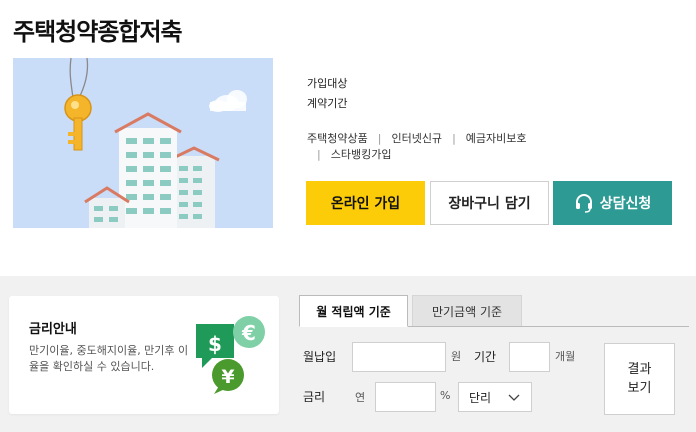 The width and height of the screenshot is (696, 432). What do you see at coordinates (584, 203) in the screenshot?
I see `headset-icon` at bounding box center [584, 203].